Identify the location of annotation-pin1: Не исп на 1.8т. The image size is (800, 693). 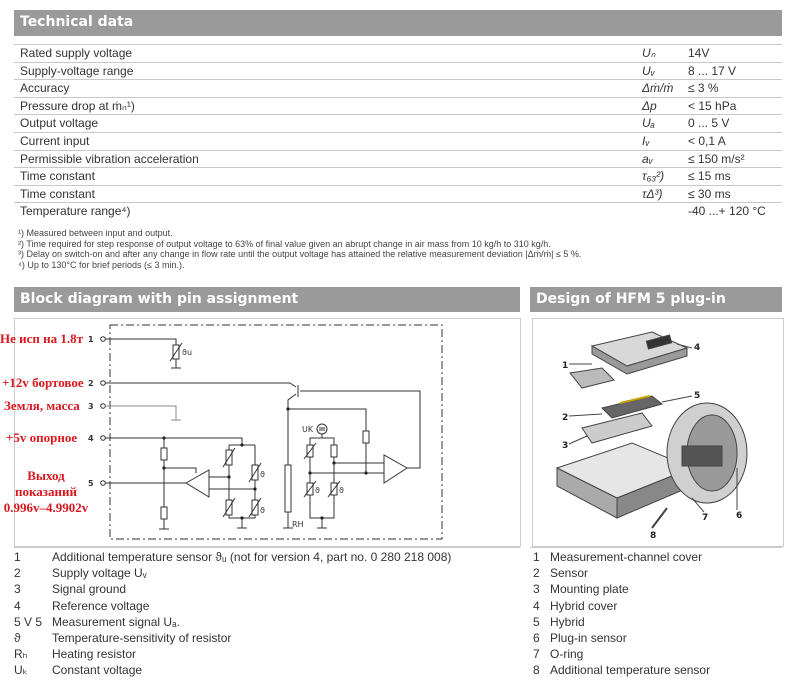
(42, 338).